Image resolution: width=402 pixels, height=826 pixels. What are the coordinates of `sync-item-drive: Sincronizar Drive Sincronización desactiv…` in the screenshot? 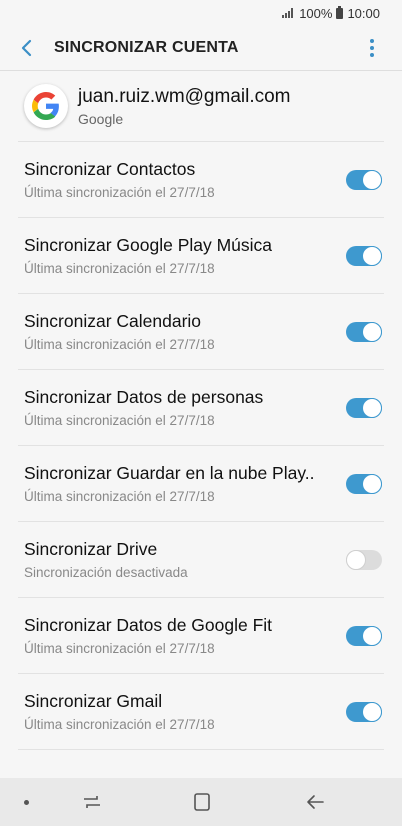 It's located at (201, 560).